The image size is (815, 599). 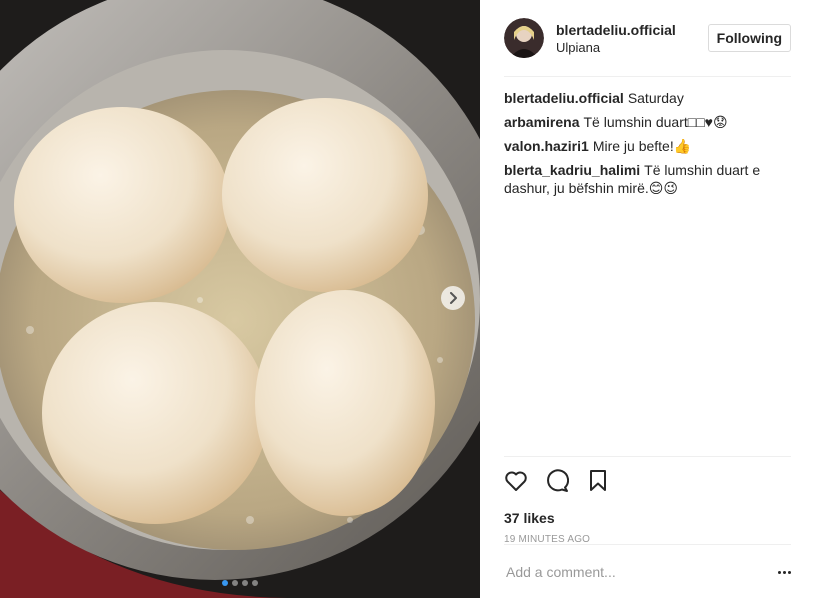 What do you see at coordinates (631, 572) in the screenshot?
I see `comment-input` at bounding box center [631, 572].